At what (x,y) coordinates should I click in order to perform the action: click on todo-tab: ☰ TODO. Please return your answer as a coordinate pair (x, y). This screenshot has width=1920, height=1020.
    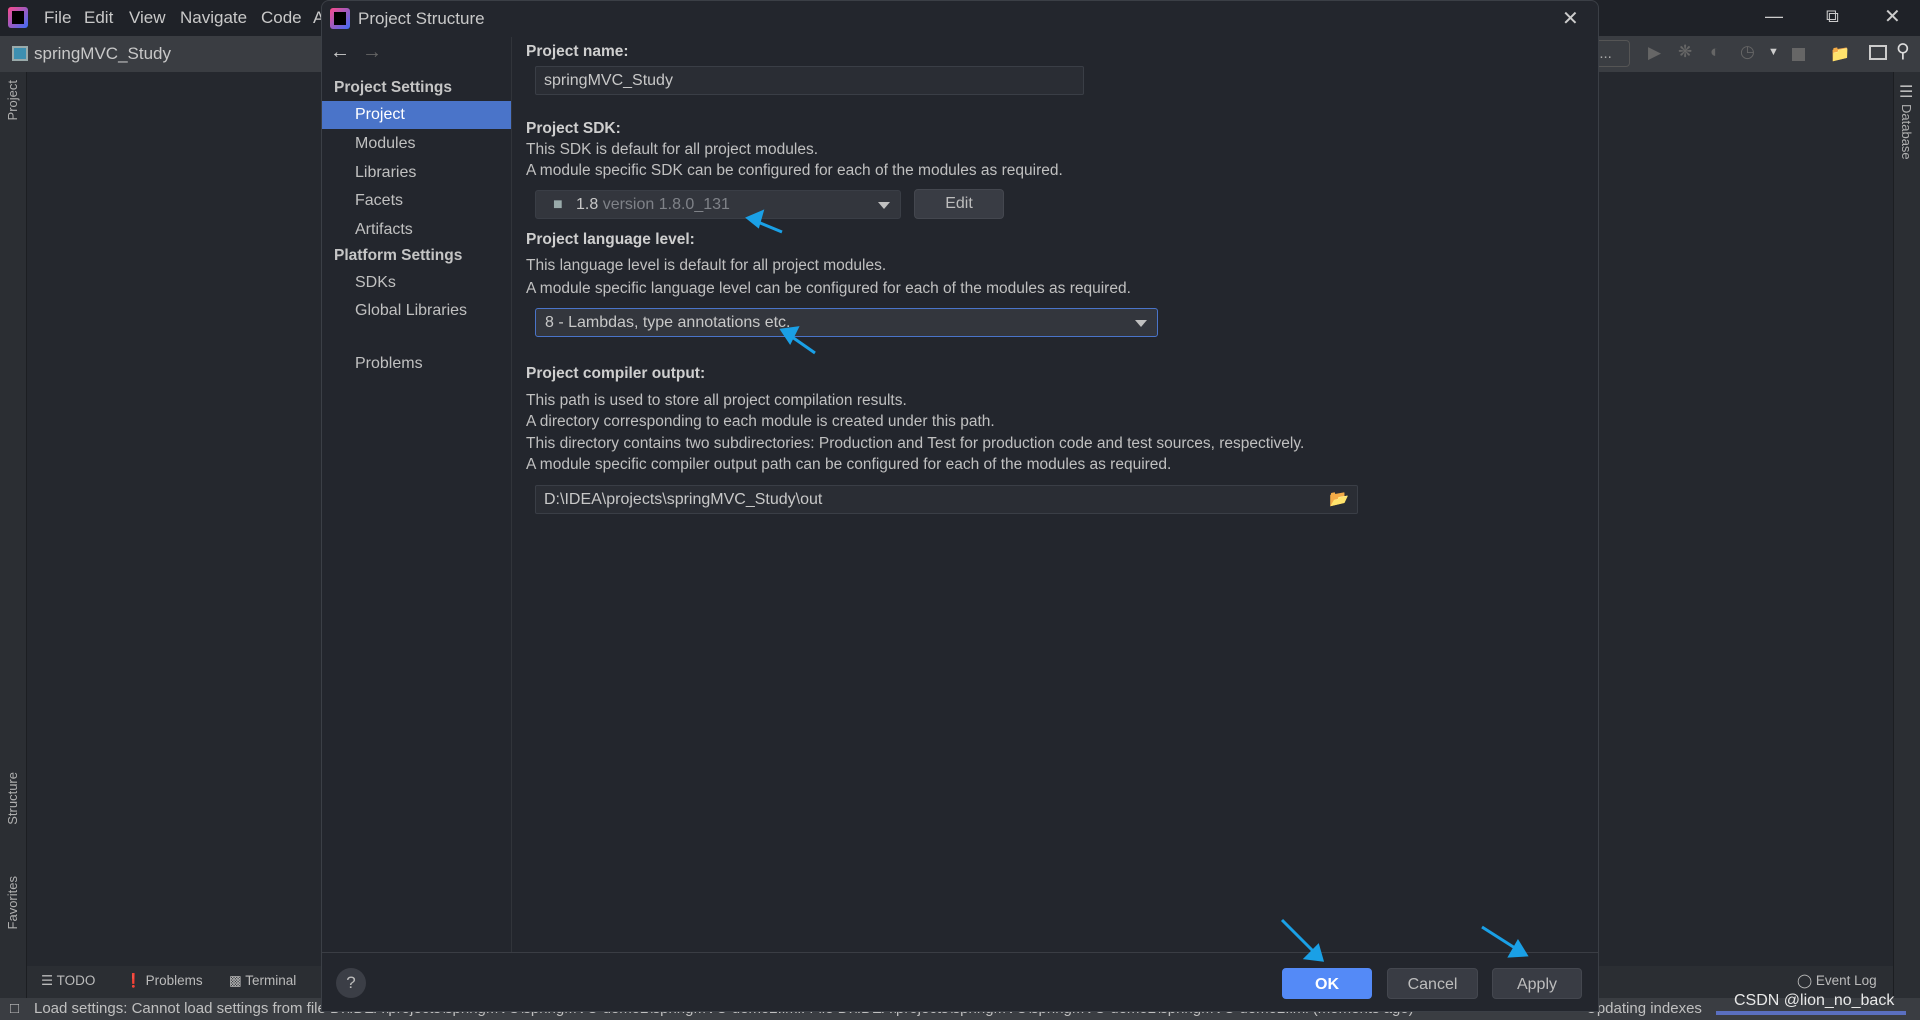
    Looking at the image, I should click on (68, 981).